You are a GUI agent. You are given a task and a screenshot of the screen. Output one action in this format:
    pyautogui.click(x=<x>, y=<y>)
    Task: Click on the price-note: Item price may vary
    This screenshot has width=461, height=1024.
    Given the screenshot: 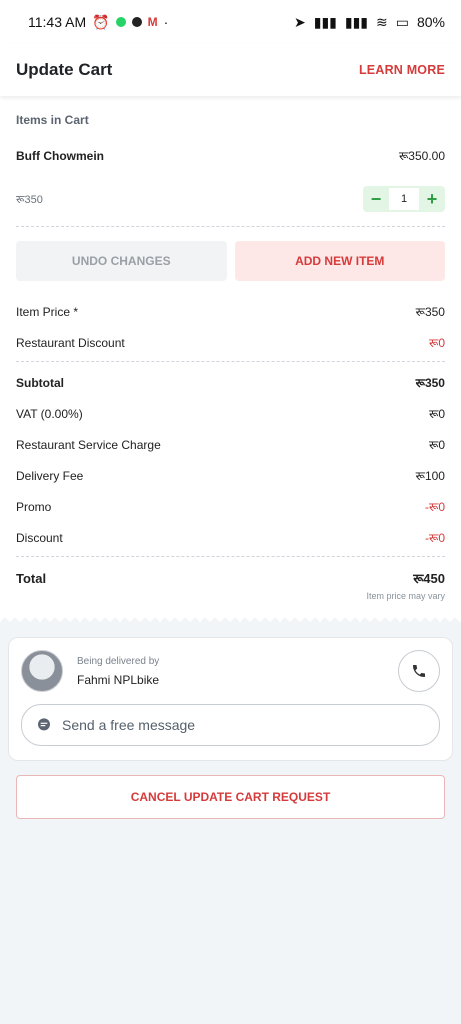 What is the action you would take?
    pyautogui.click(x=405, y=596)
    